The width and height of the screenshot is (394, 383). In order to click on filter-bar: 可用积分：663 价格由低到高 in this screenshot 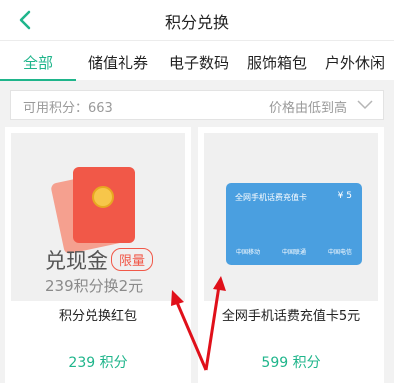, I will do `click(197, 105)`.